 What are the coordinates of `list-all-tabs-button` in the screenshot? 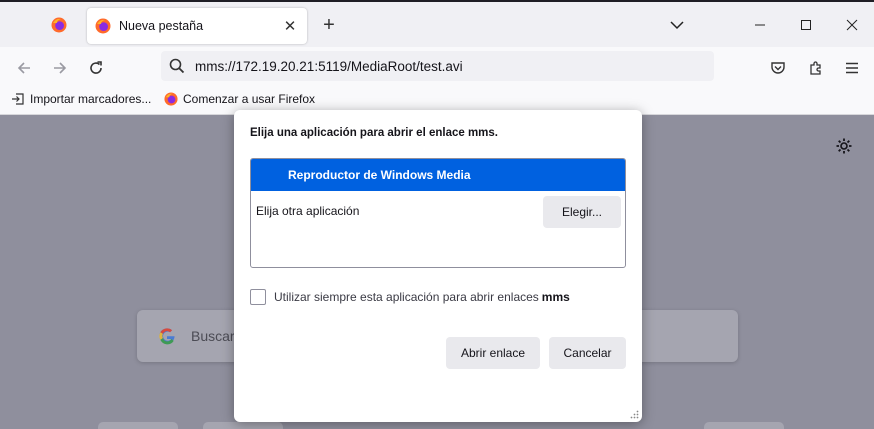 It's located at (677, 25).